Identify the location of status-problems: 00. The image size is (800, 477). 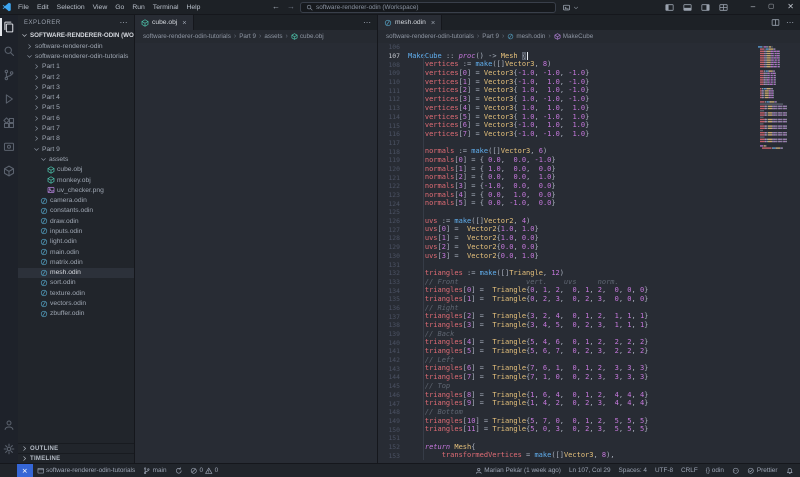
(204, 470).